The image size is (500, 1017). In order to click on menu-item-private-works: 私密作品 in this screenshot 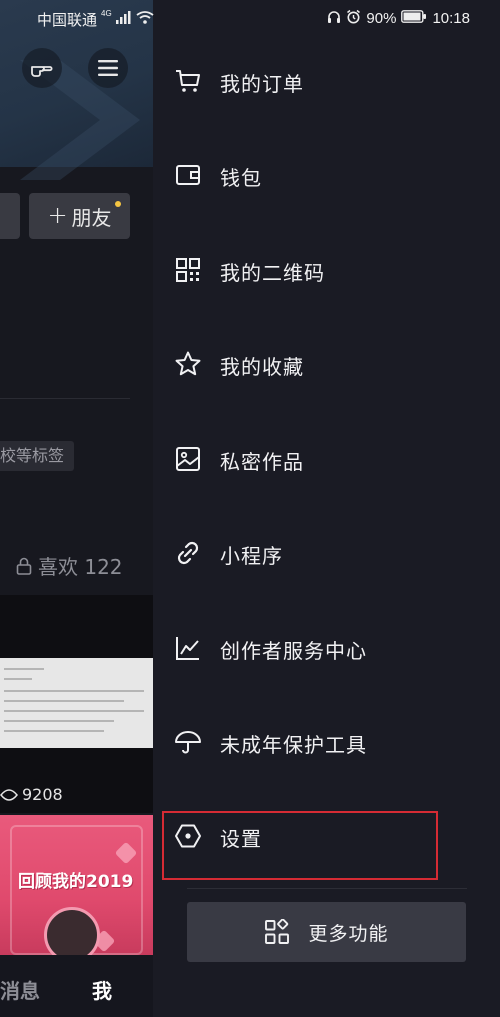, I will do `click(326, 459)`.